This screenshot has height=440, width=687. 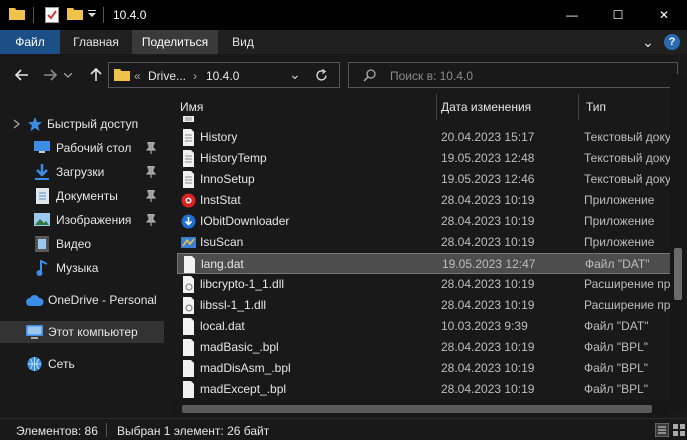 What do you see at coordinates (52, 15) in the screenshot?
I see `properties-icon` at bounding box center [52, 15].